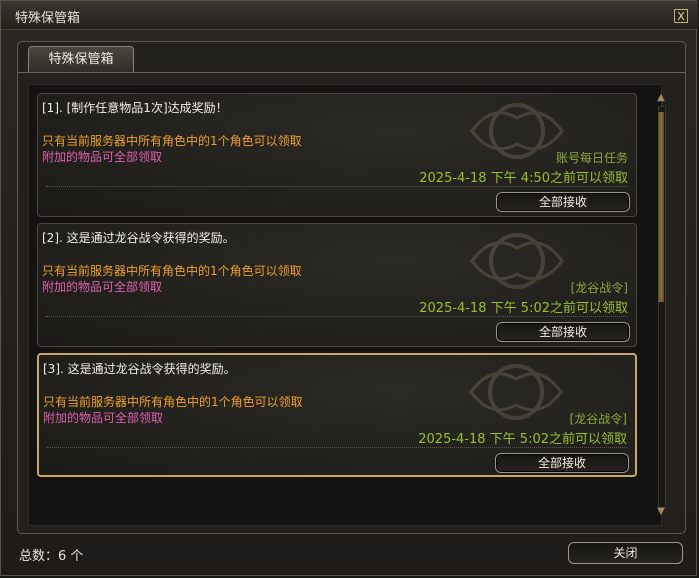  I want to click on title-bar: 特殊保管箱 X, so click(349, 15).